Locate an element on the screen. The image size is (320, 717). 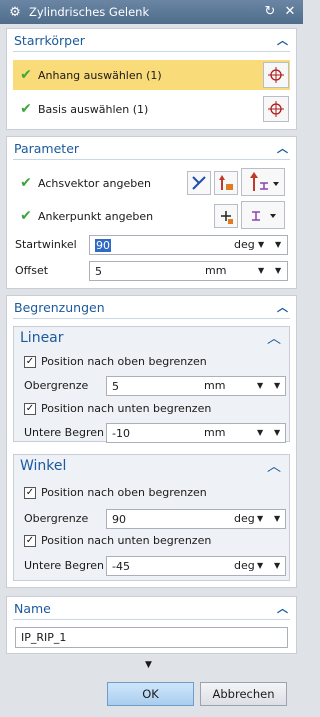
basis-label: Basis auswählen (1) is located at coordinates (93, 109).